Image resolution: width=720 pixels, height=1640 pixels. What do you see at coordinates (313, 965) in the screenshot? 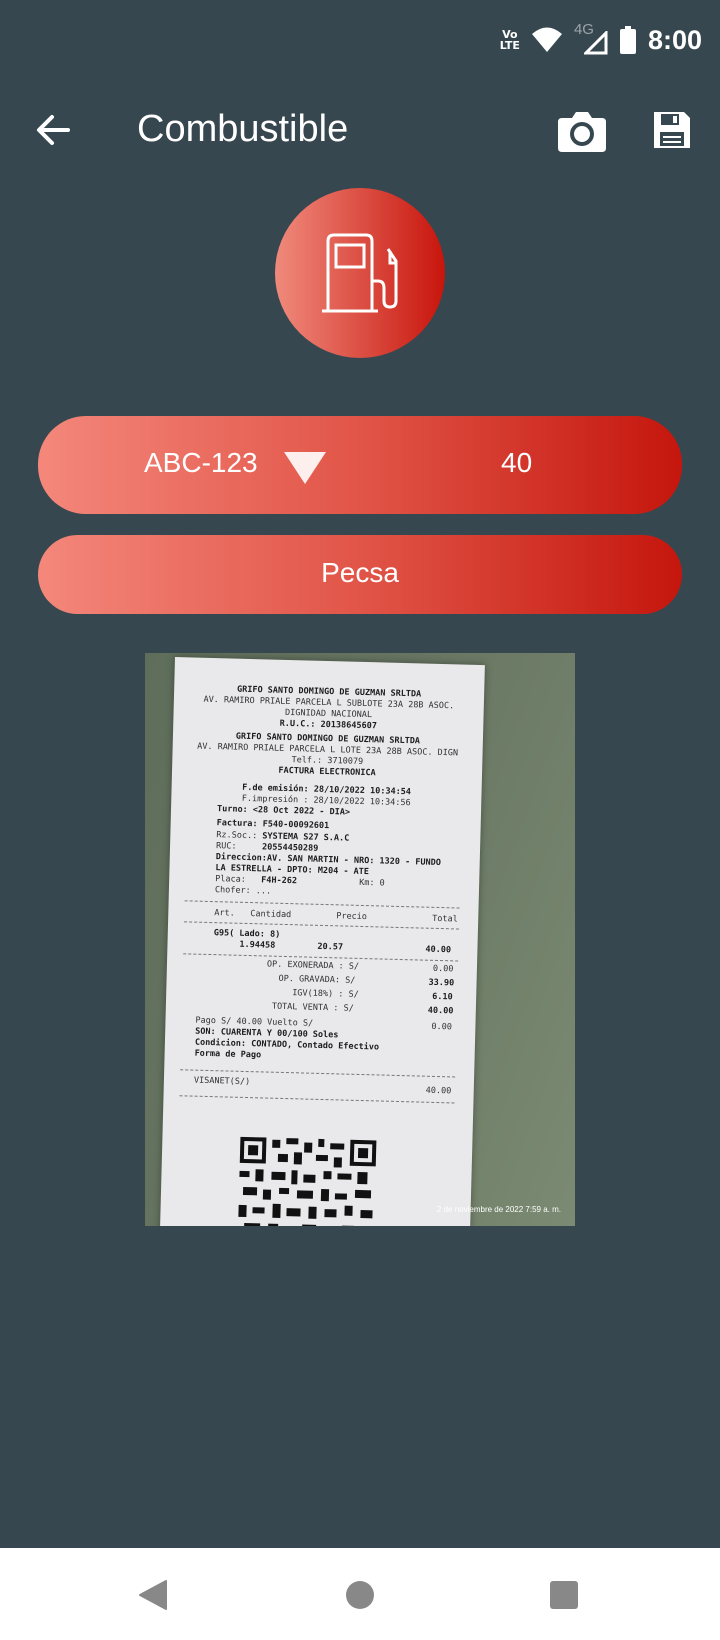
I see `receipt-exonerada-label: OP. EXONERADA : S/` at bounding box center [313, 965].